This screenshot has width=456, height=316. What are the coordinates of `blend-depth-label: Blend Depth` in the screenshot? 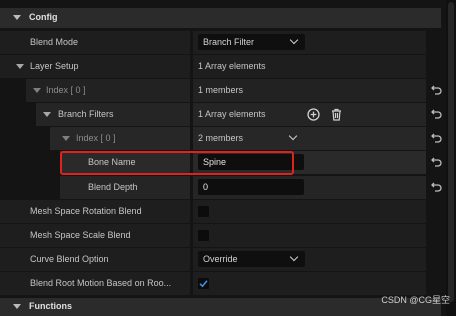 It's located at (113, 187).